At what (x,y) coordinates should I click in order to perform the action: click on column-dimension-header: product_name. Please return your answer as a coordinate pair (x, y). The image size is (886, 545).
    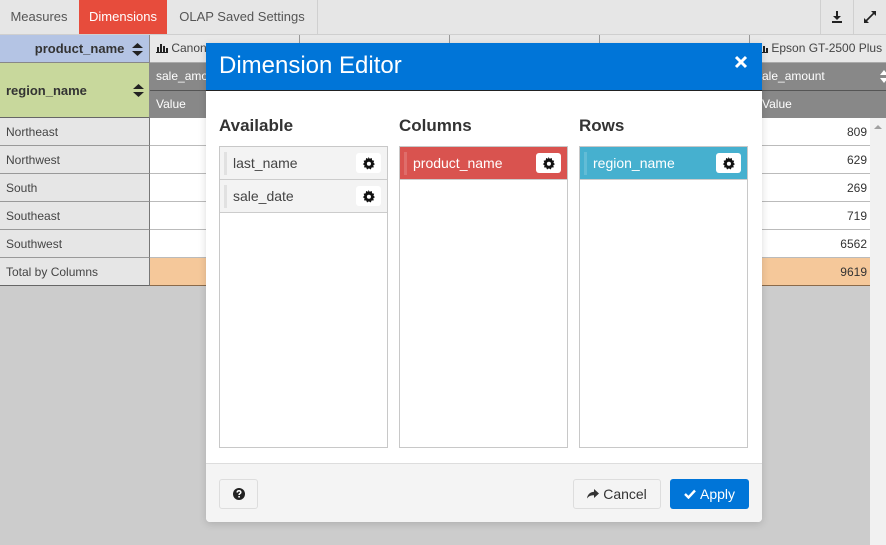
    Looking at the image, I should click on (75, 49).